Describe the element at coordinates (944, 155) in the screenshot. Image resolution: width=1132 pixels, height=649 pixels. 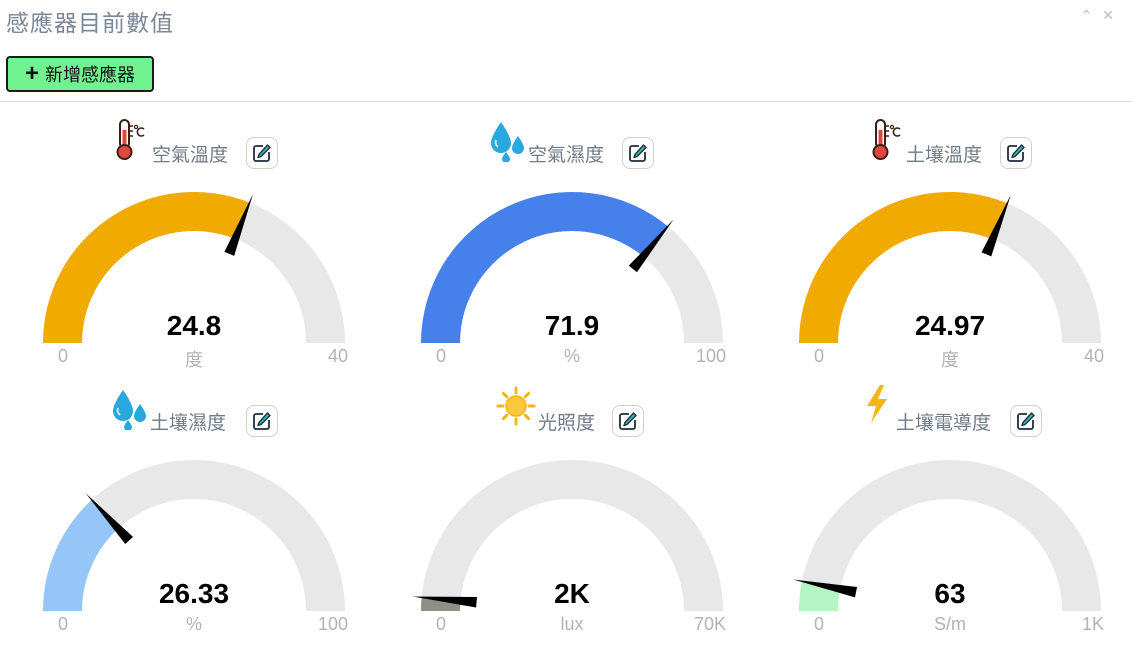
I see `sensor-name: 土壤溫度` at that location.